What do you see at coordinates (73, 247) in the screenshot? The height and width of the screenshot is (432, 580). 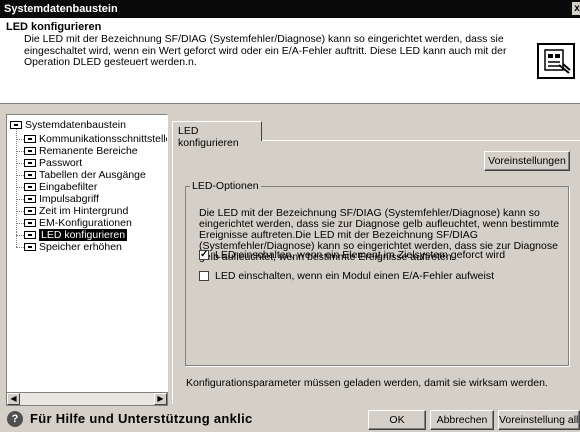 I see `tree-item-speicher-erhoehen: Speicher erhöhen` at bounding box center [73, 247].